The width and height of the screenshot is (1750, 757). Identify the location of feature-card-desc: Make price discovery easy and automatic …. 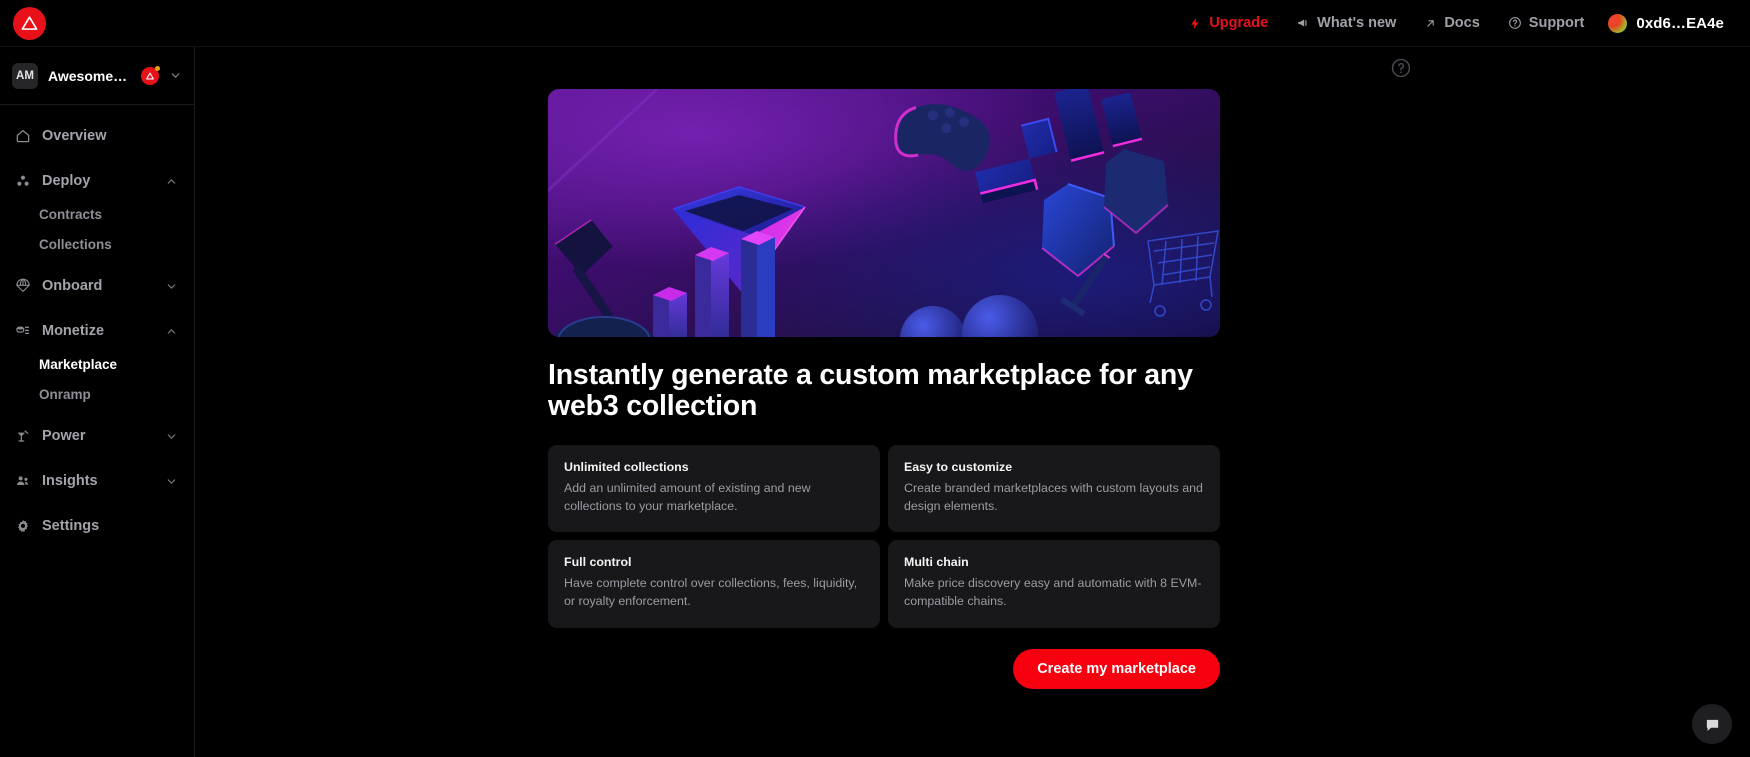
(1053, 592).